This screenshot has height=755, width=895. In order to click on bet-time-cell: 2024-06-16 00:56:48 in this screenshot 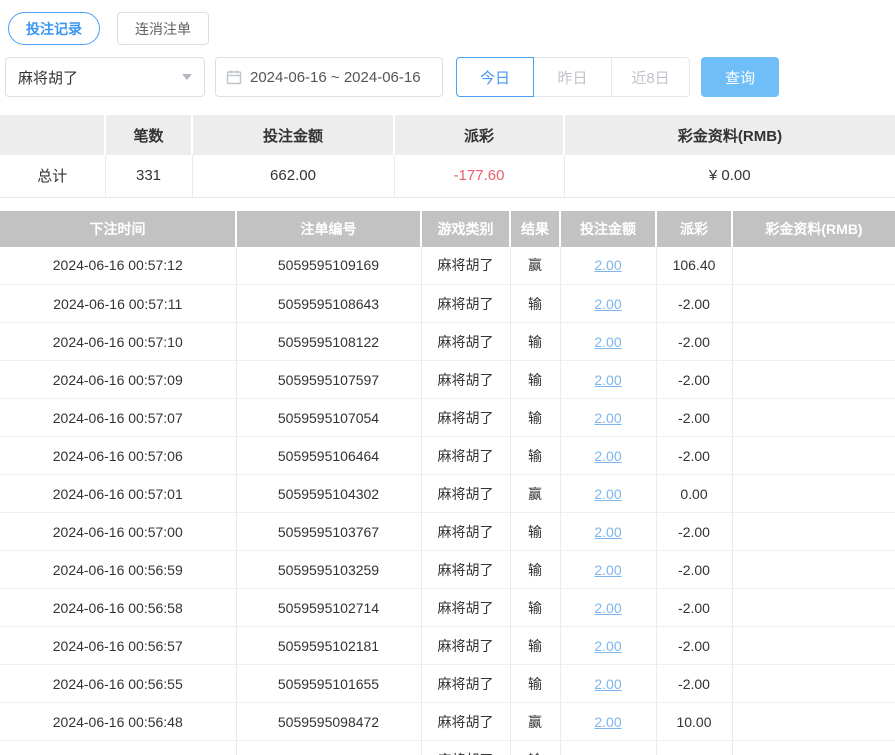, I will do `click(118, 721)`.